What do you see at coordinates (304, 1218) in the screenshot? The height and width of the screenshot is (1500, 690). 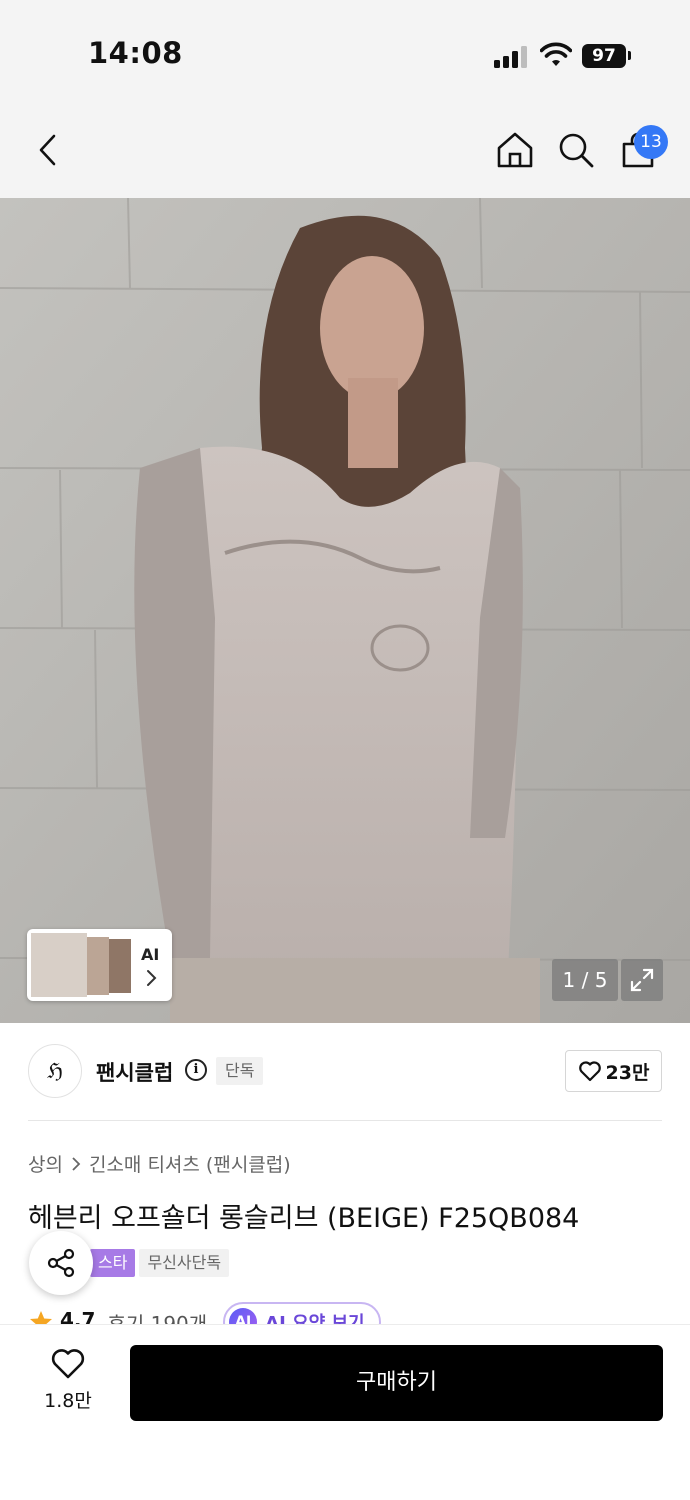 I see `product-title: 헤븐리 오프숄더 롱슬리브 (BEIGE) F25QB084` at bounding box center [304, 1218].